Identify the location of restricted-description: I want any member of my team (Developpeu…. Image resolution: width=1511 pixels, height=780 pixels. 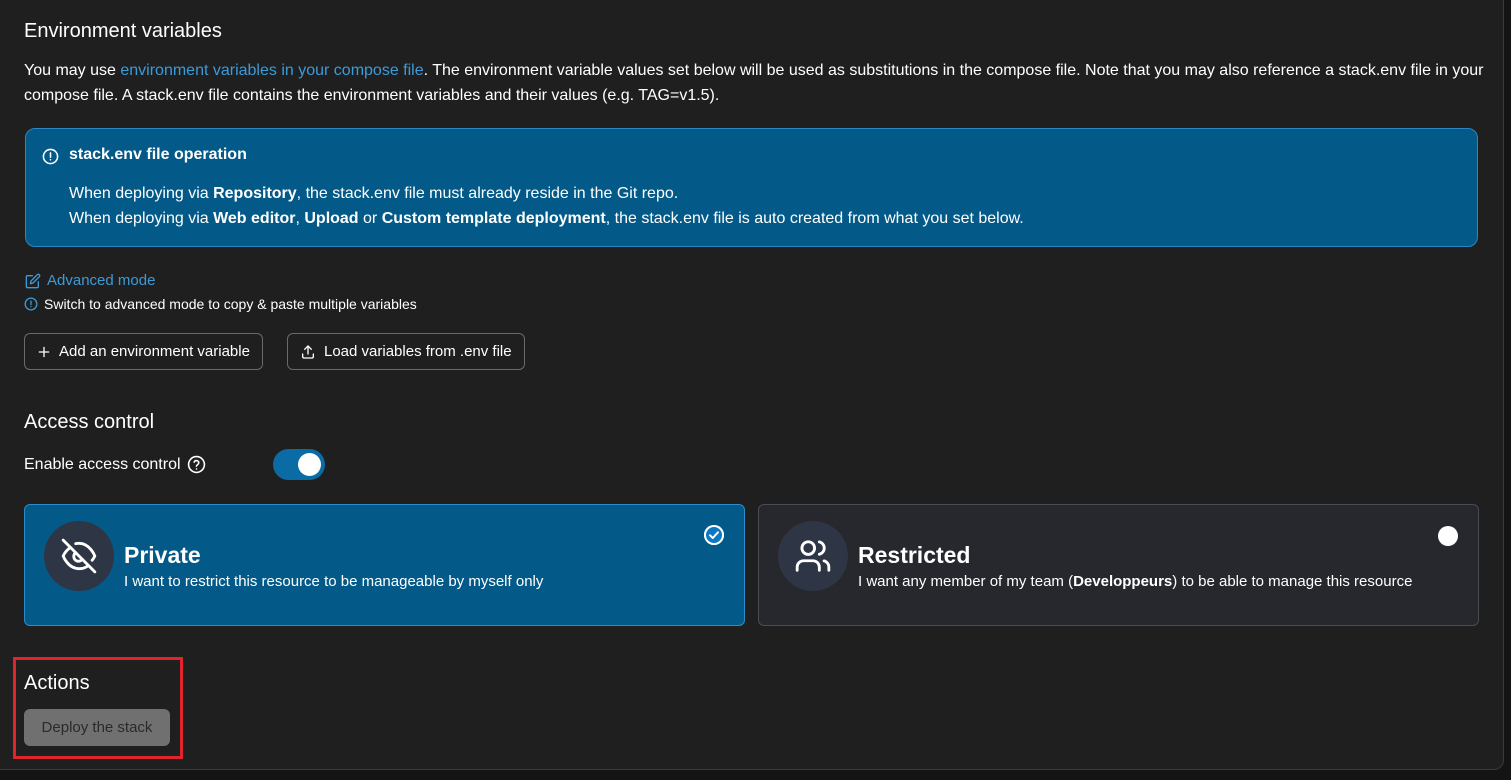
(1135, 581).